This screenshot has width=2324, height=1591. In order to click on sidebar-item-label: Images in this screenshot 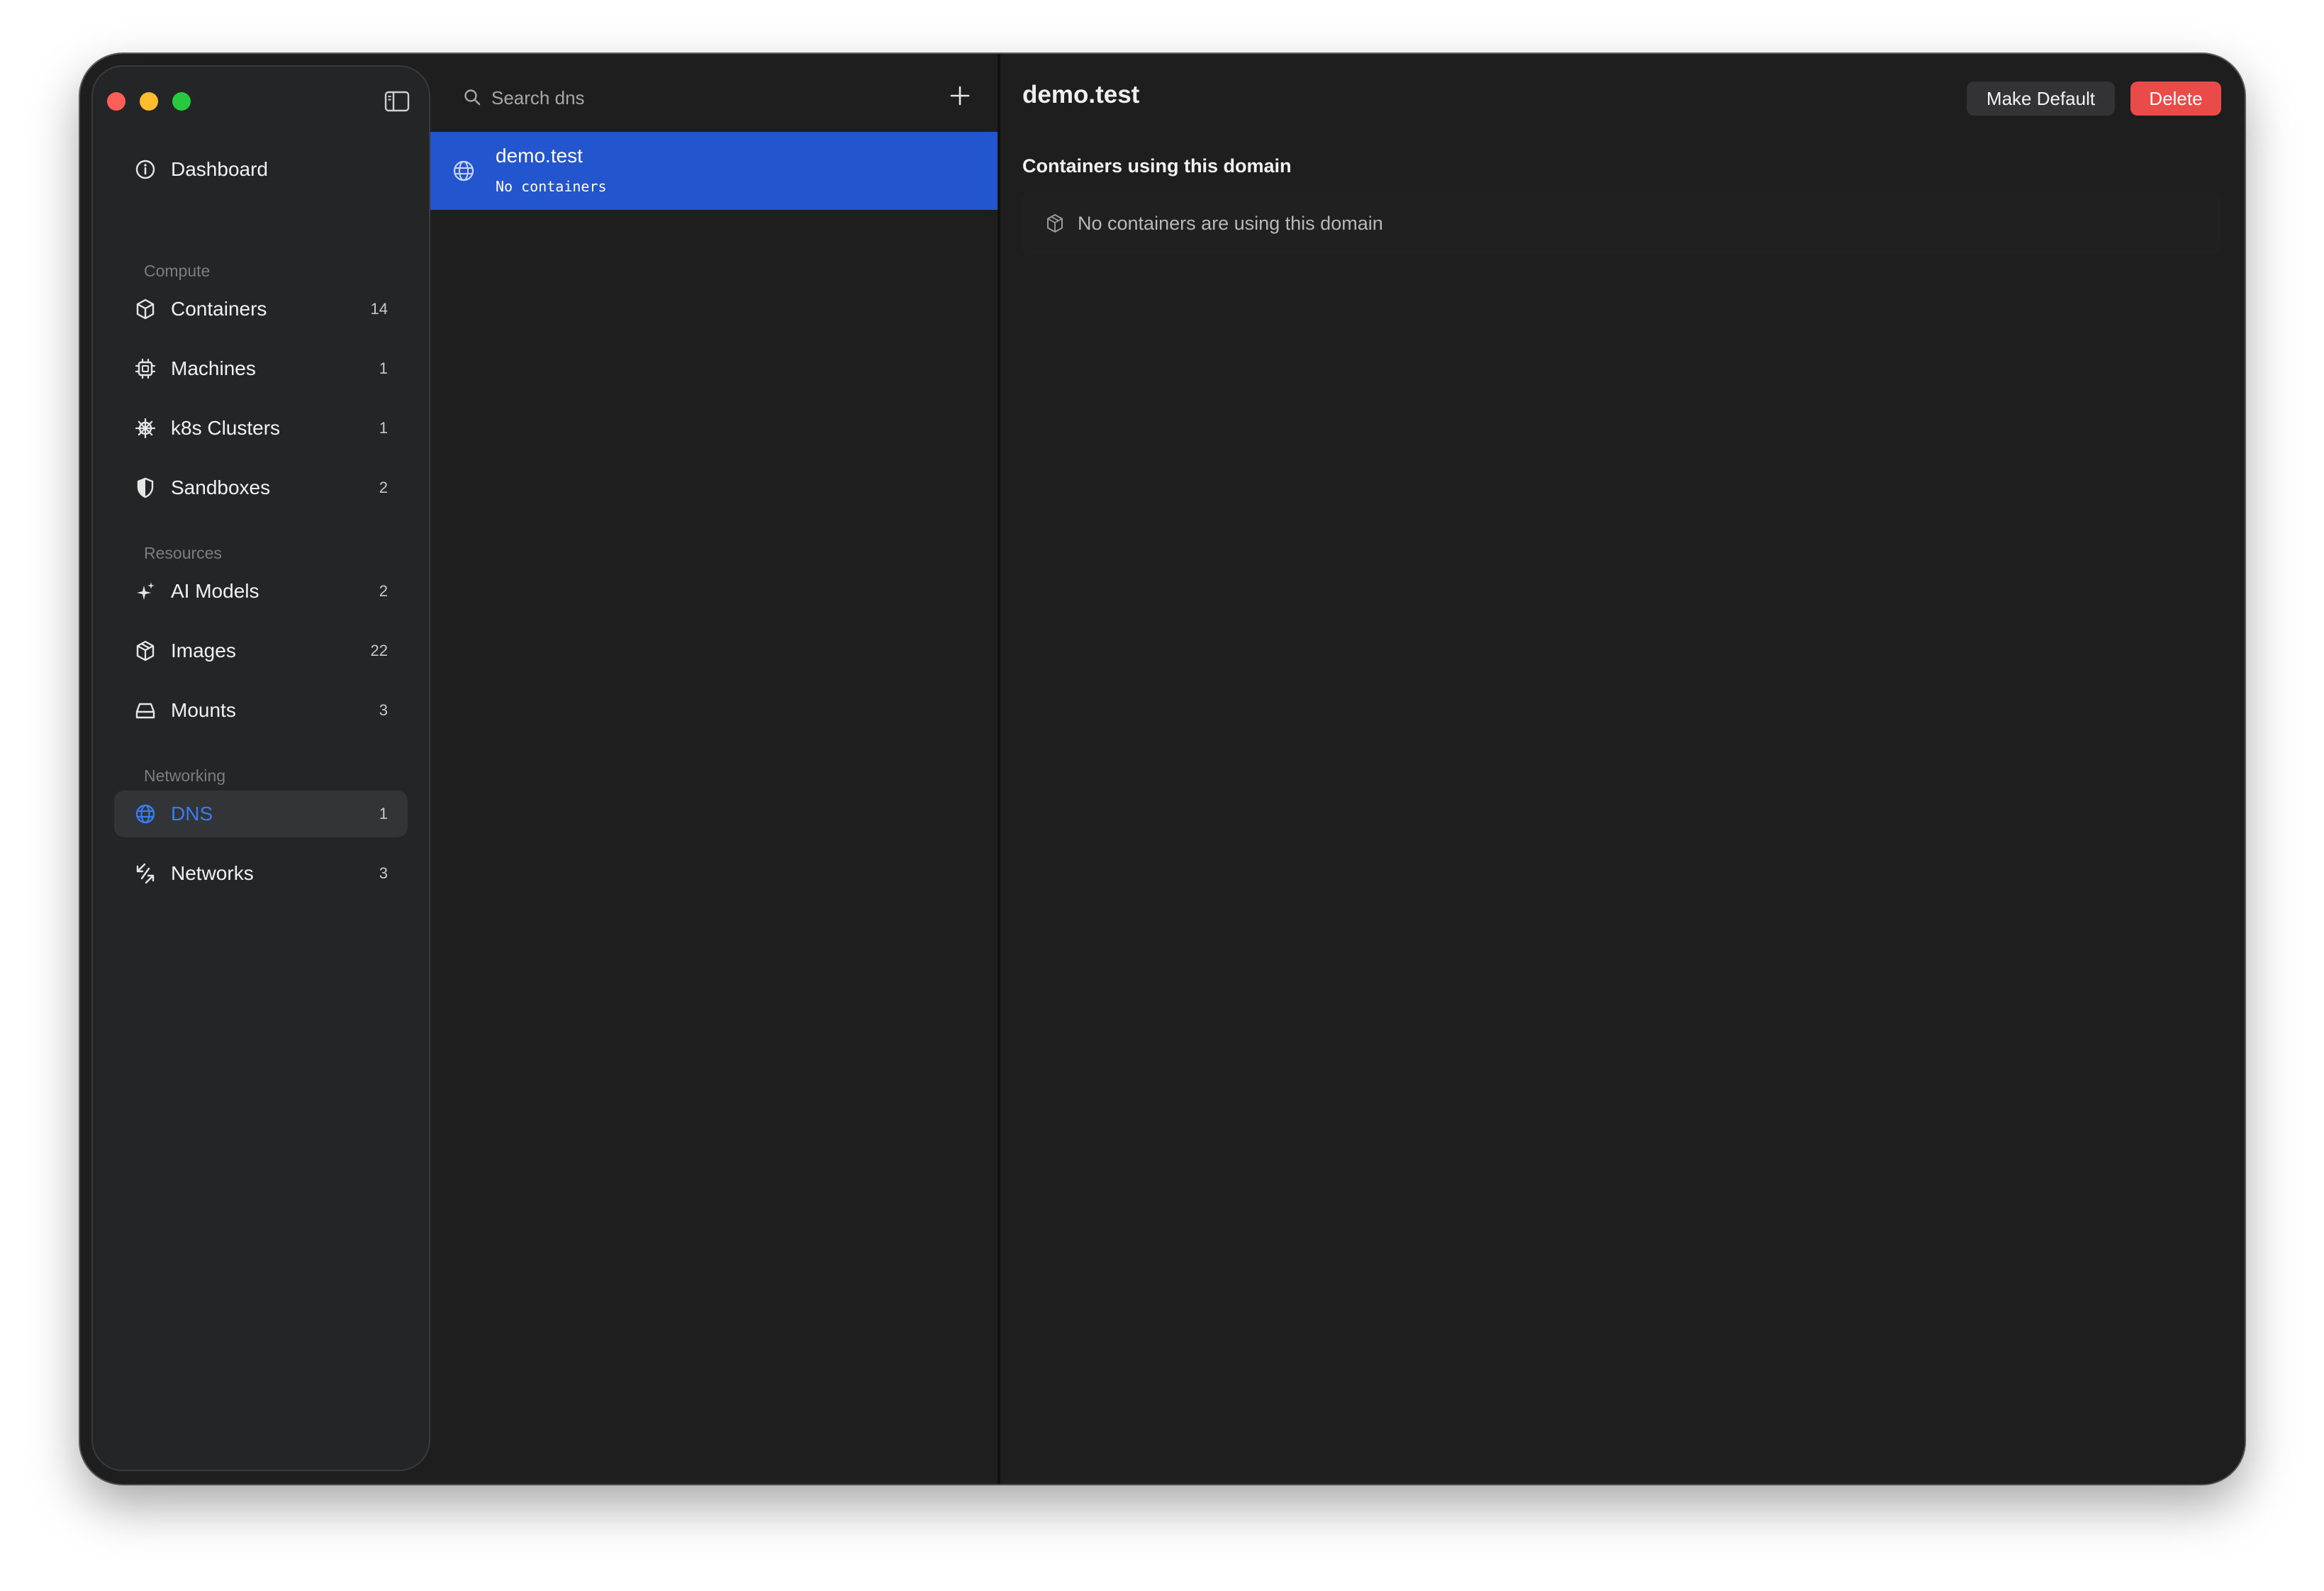, I will do `click(203, 650)`.